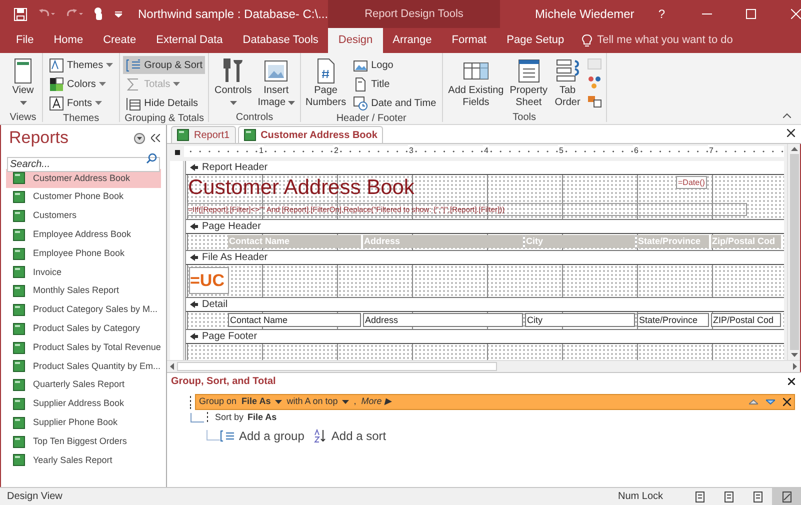  Describe the element at coordinates (395, 103) in the screenshot. I see `ribbon-button: Date and Time` at that location.